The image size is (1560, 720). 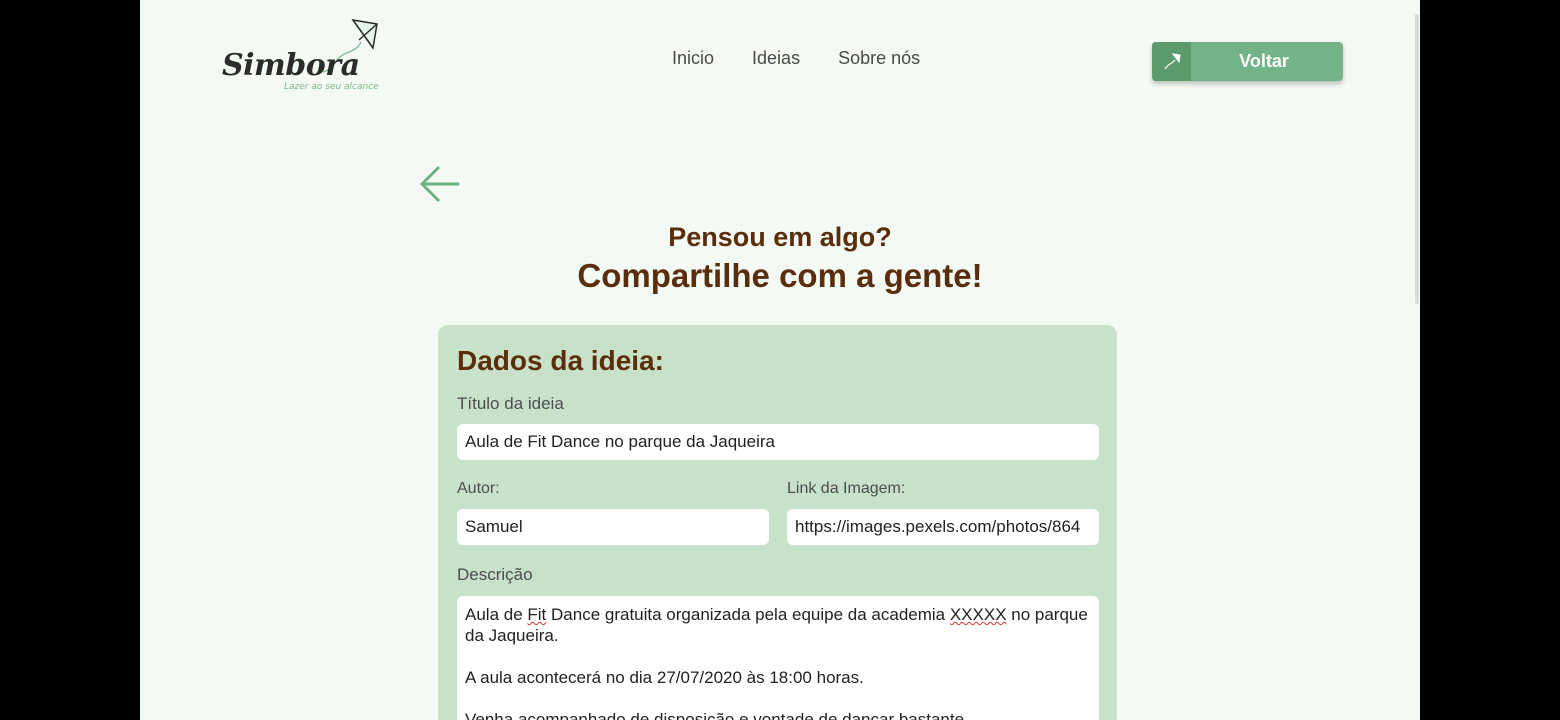 I want to click on titulo-label: Título da ideia, so click(x=510, y=403).